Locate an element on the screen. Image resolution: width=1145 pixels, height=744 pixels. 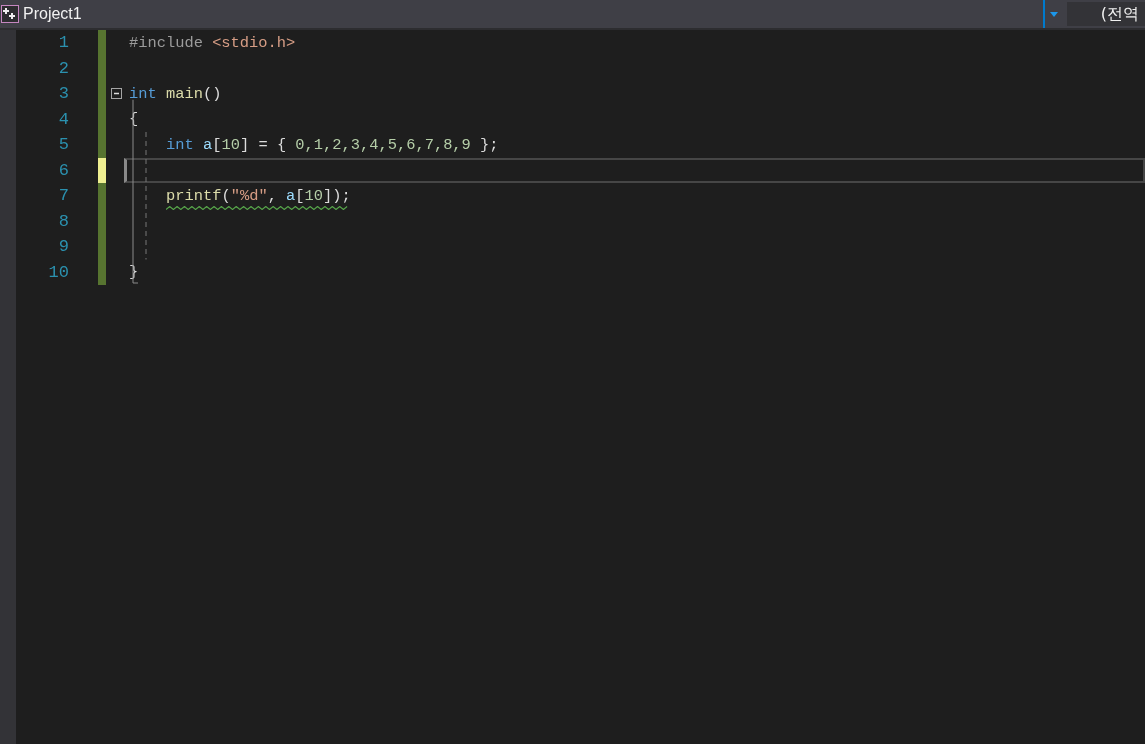
code-token: main is located at coordinates (183, 93).